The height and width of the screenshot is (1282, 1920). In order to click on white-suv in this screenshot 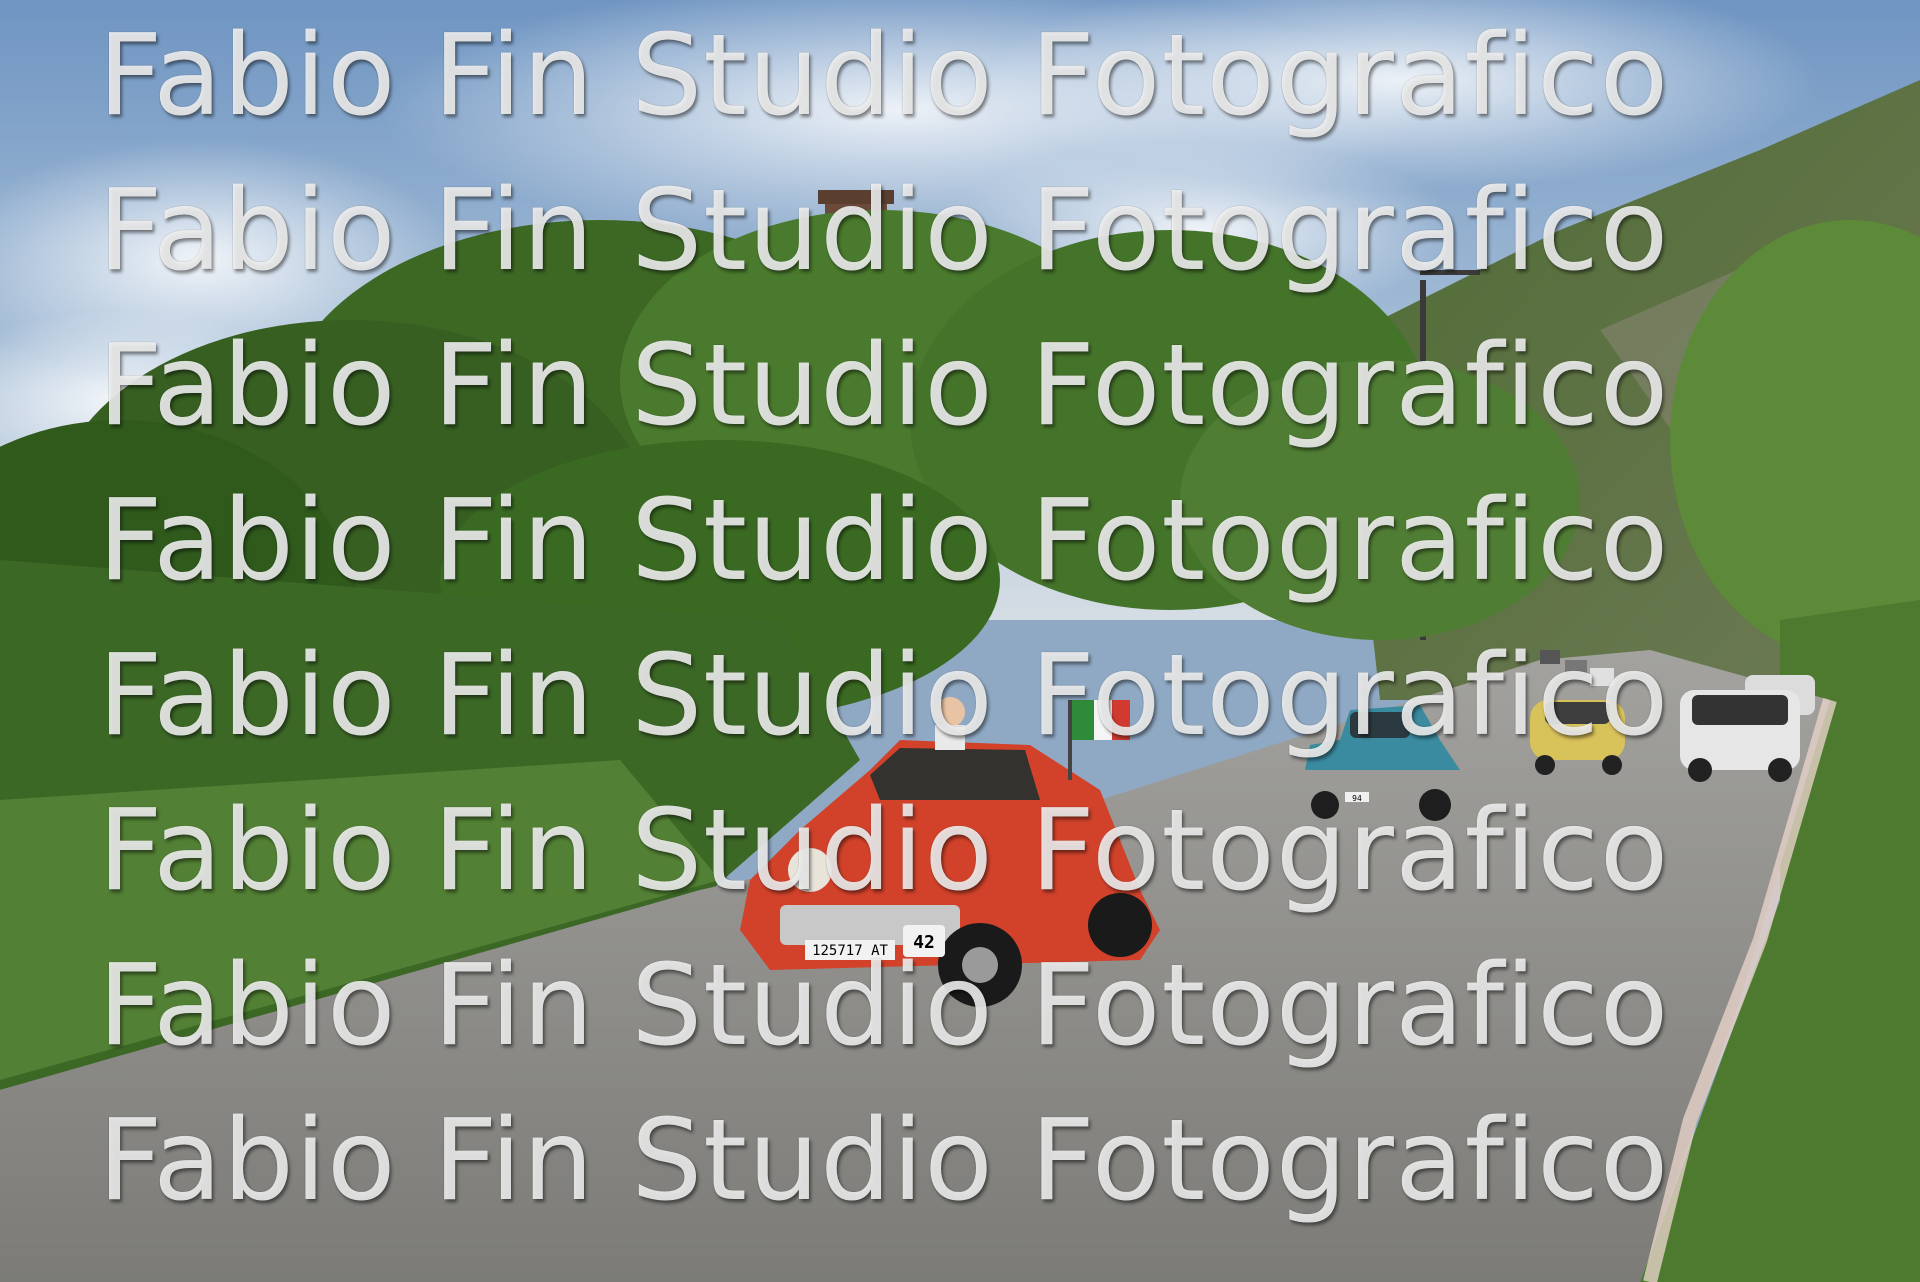, I will do `click(1740, 736)`.